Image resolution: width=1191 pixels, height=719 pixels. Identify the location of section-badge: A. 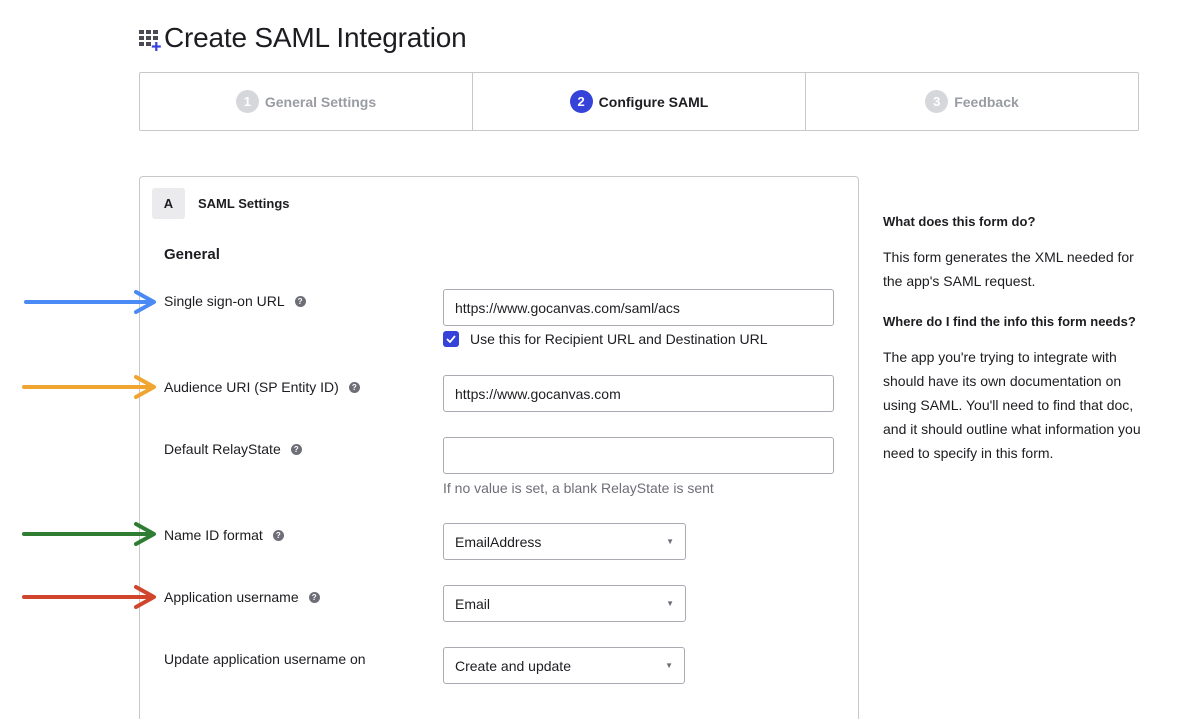
(168, 203).